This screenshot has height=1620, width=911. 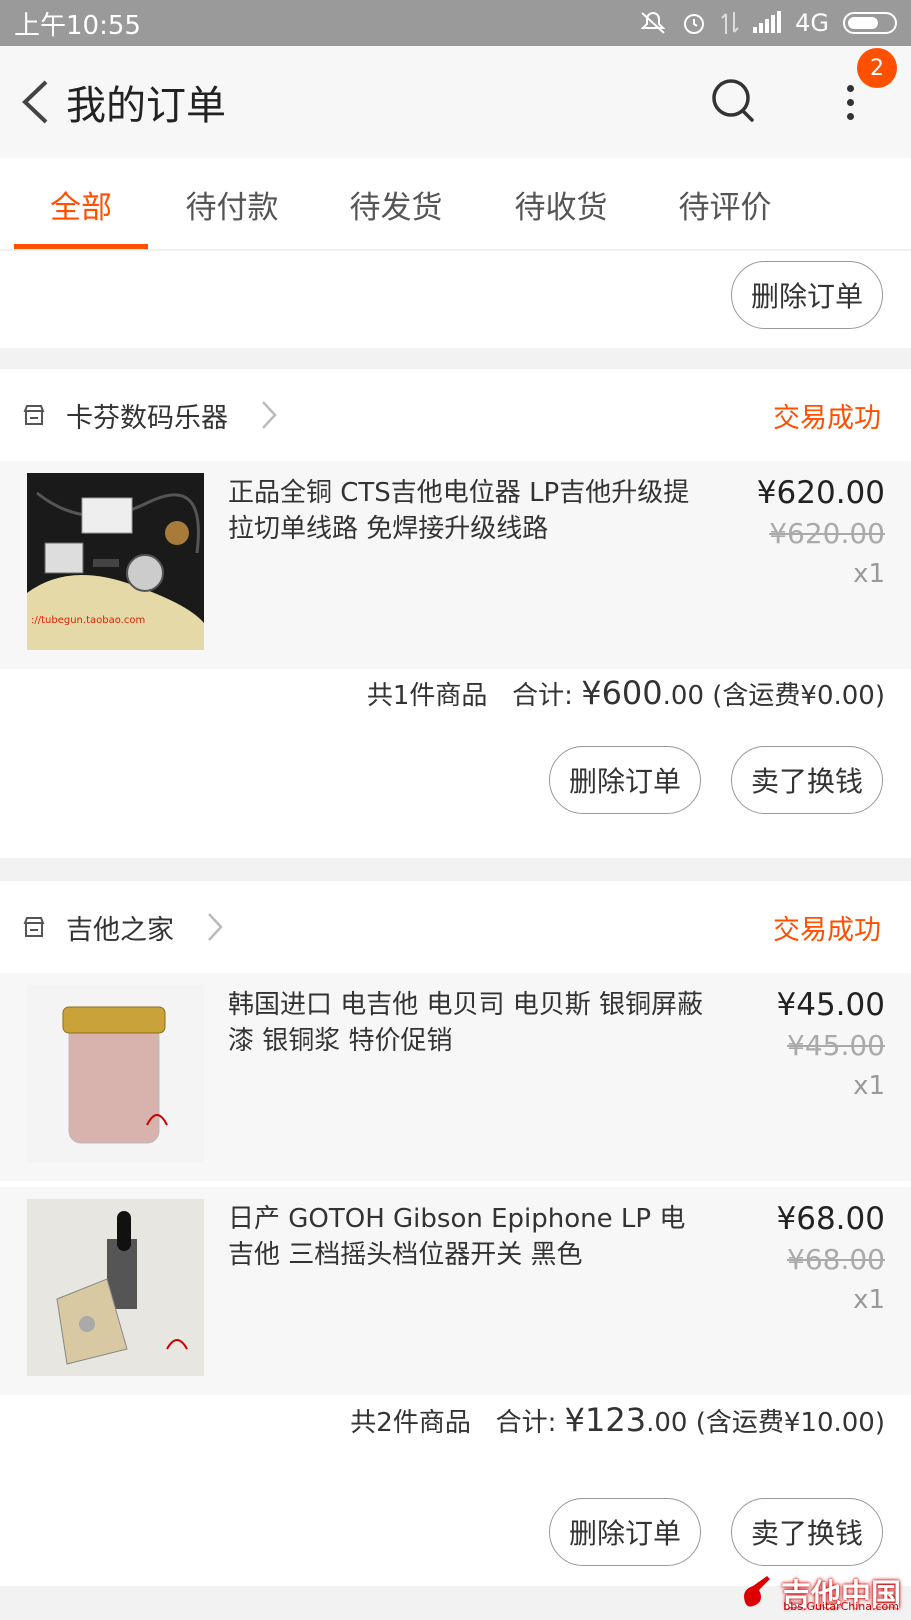 I want to click on site-watermark: 吉他中国 bbs.GuitarChina.com, so click(x=819, y=1592).